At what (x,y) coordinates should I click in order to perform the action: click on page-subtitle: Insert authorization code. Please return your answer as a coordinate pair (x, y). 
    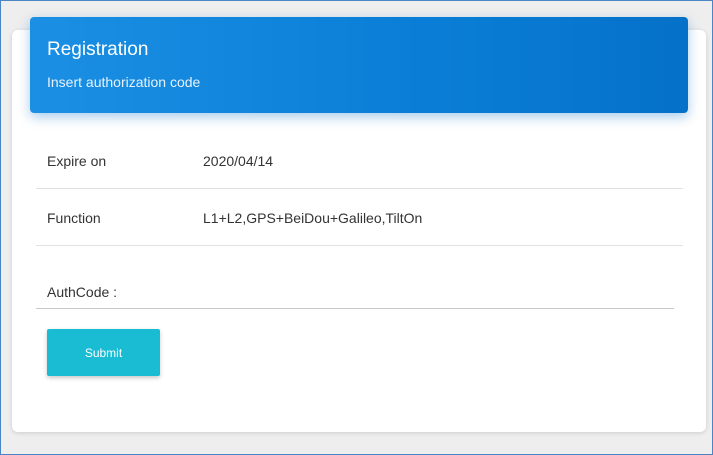
    Looking at the image, I should click on (124, 82).